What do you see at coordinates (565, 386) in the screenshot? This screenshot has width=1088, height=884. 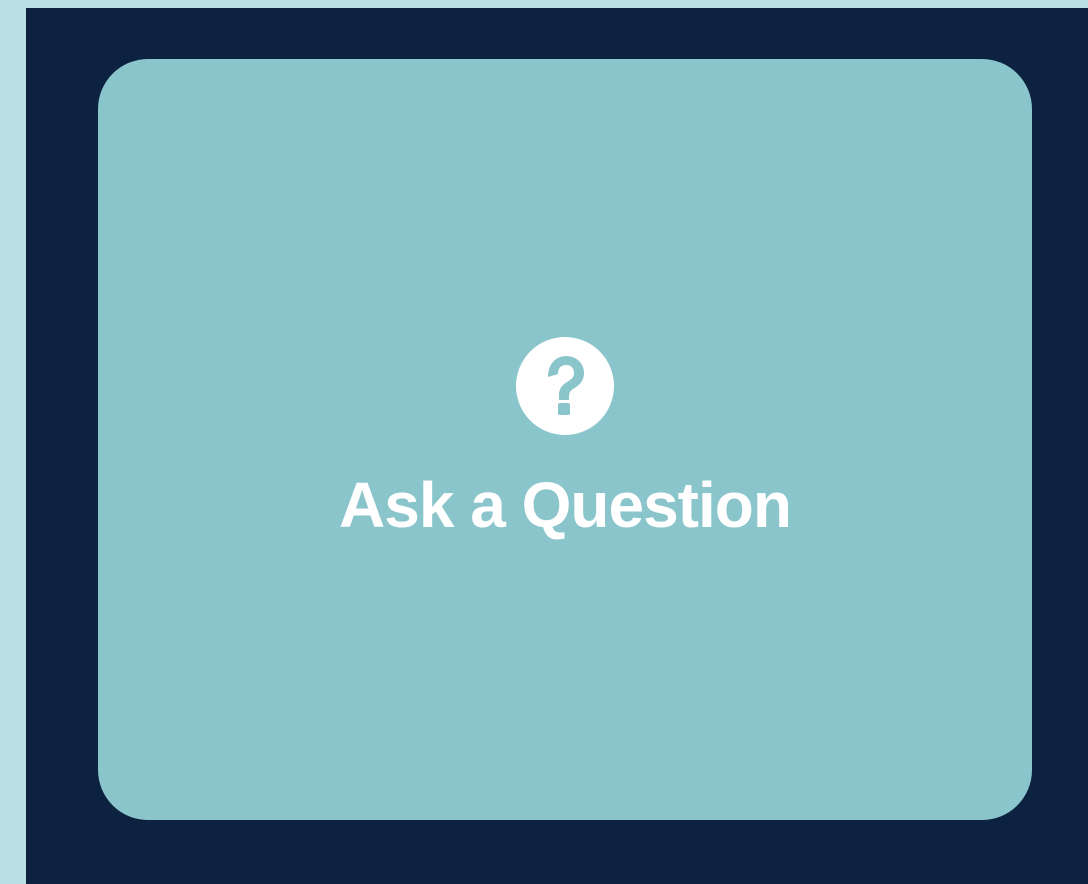 I see `question-circle-icon` at bounding box center [565, 386].